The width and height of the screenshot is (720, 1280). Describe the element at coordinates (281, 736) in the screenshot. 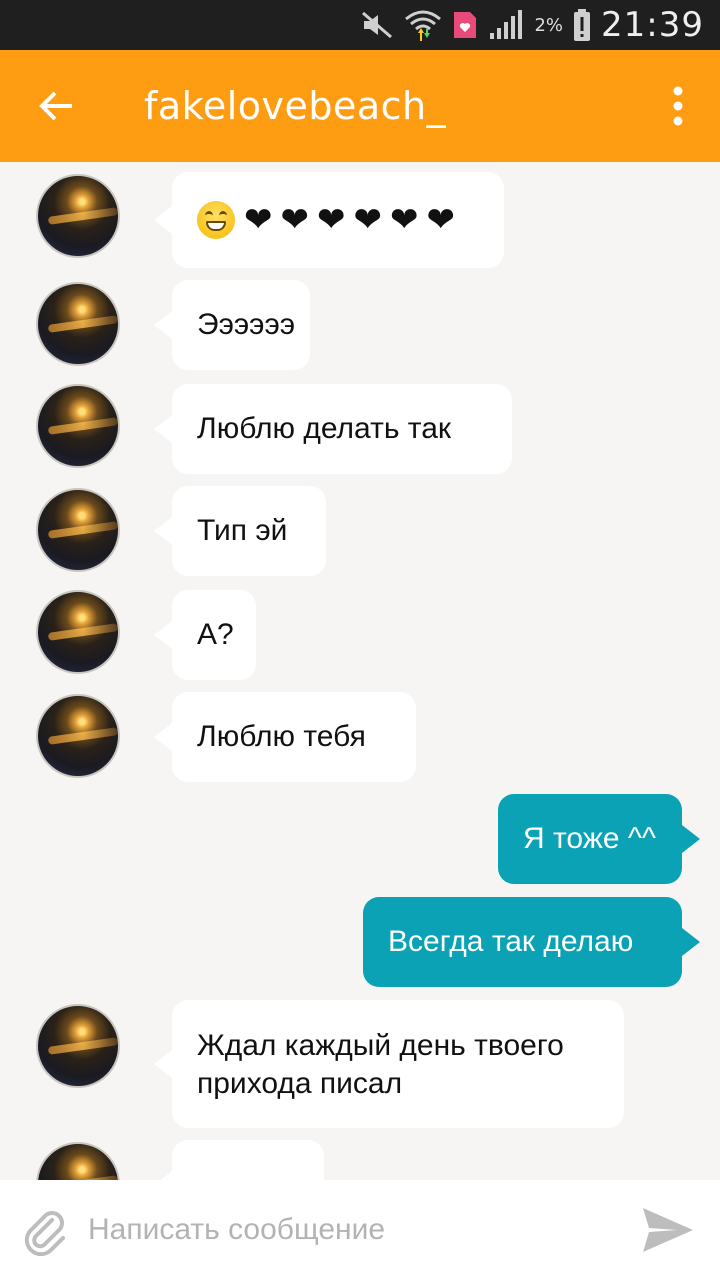

I see `message-text: Люблю тебя` at that location.